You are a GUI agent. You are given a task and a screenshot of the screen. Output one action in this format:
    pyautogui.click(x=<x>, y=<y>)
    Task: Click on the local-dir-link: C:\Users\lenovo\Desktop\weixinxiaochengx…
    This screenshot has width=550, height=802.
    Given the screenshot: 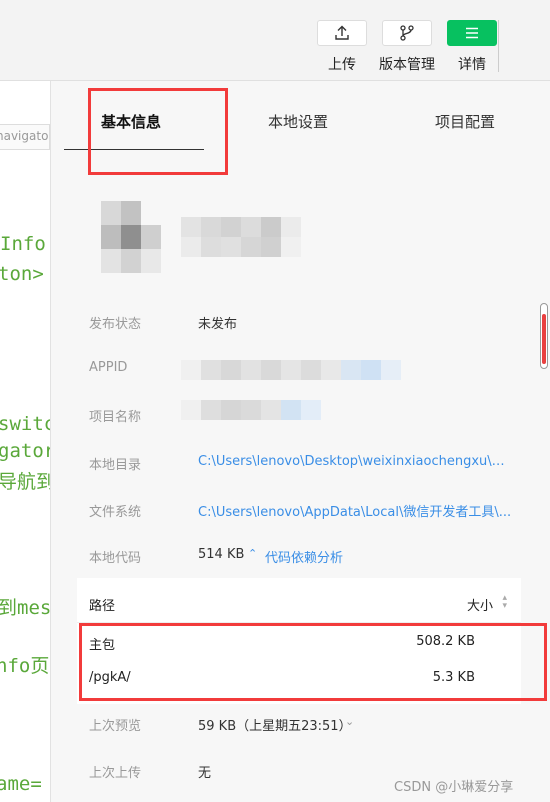 What is the action you would take?
    pyautogui.click(x=355, y=461)
    